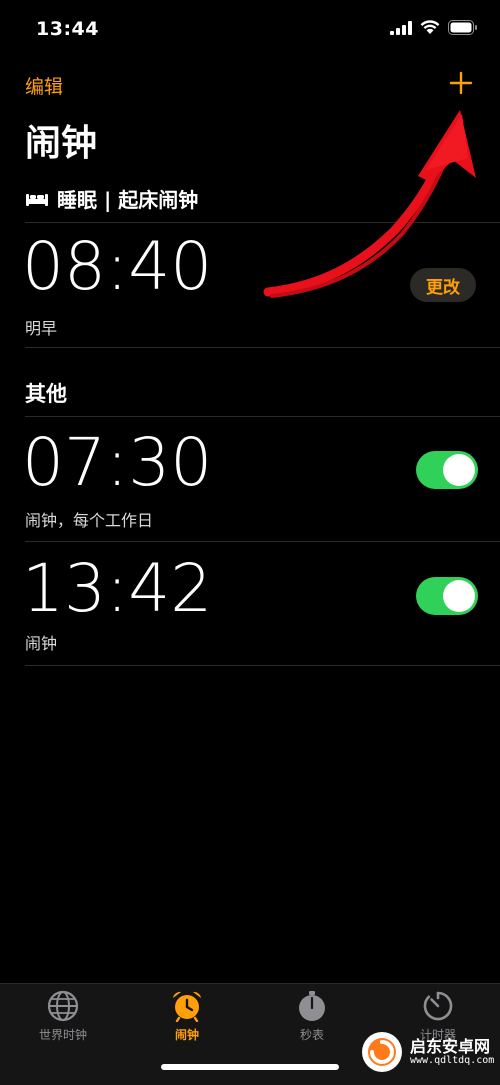 This screenshot has width=500, height=1085. Describe the element at coordinates (63, 1006) in the screenshot. I see `globe-icon` at that location.